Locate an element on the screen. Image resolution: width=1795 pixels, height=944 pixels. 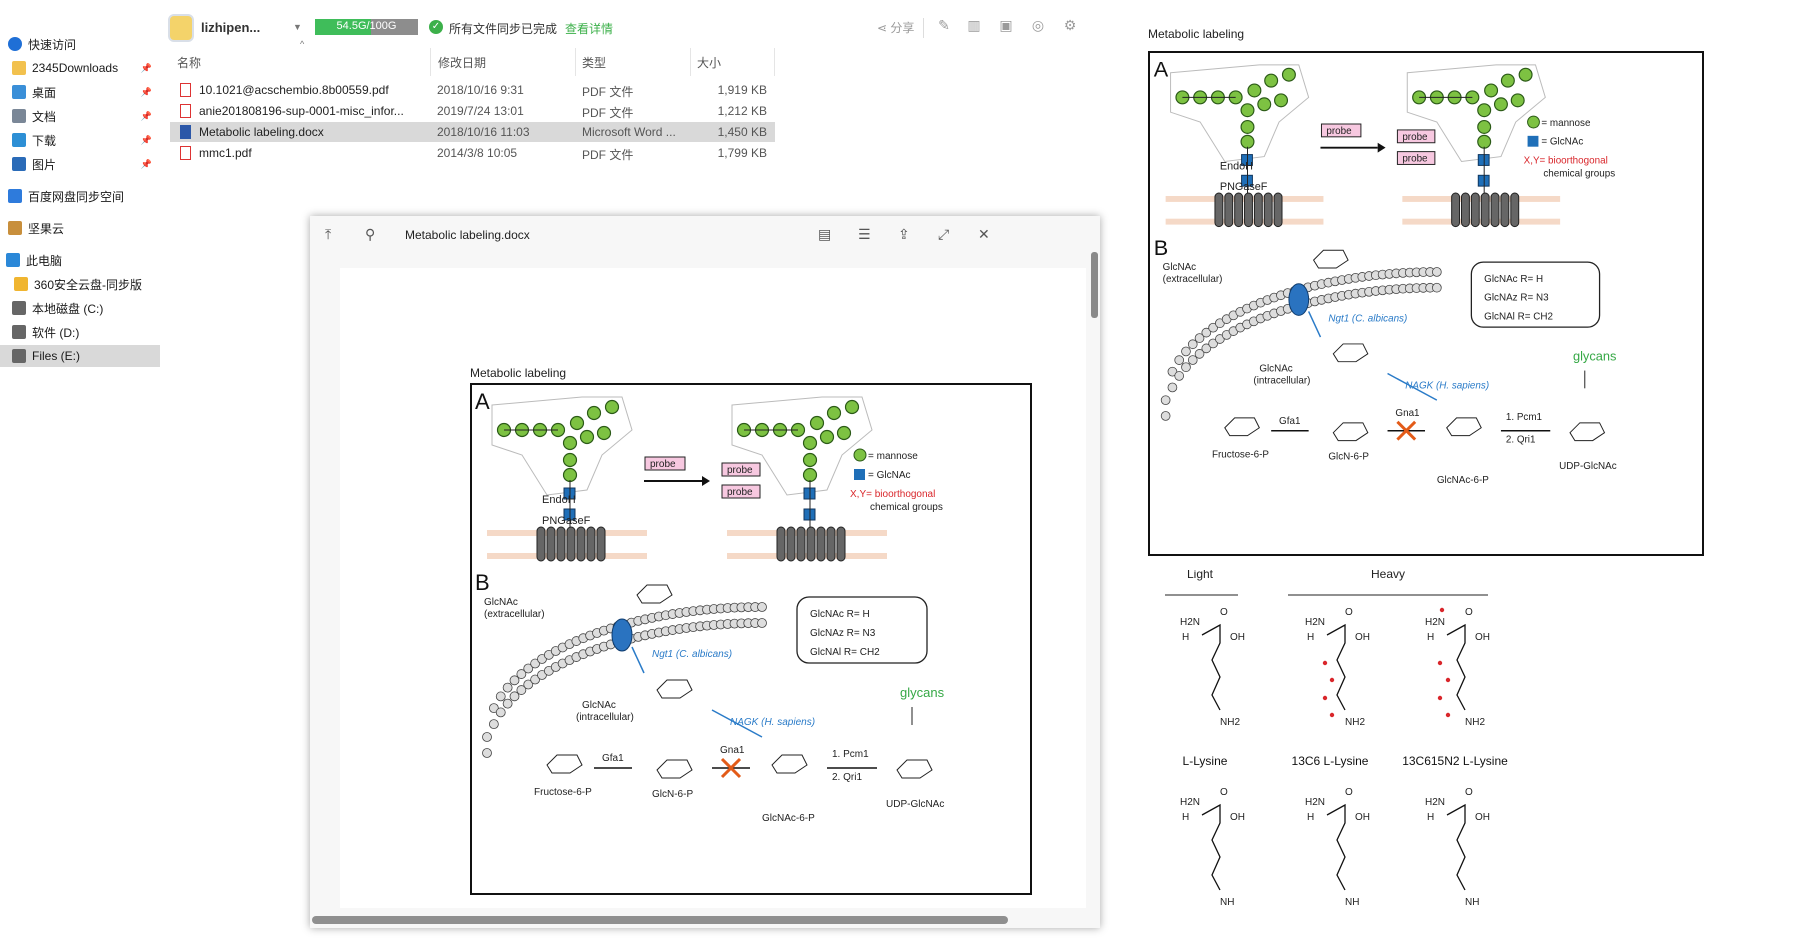
sidebar-item: Files (E:) is located at coordinates (80, 356).